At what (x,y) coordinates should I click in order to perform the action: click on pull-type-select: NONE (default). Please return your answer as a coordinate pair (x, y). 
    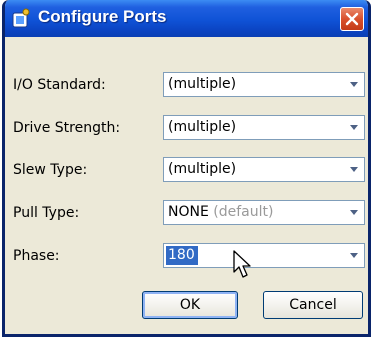
    Looking at the image, I should click on (264, 212).